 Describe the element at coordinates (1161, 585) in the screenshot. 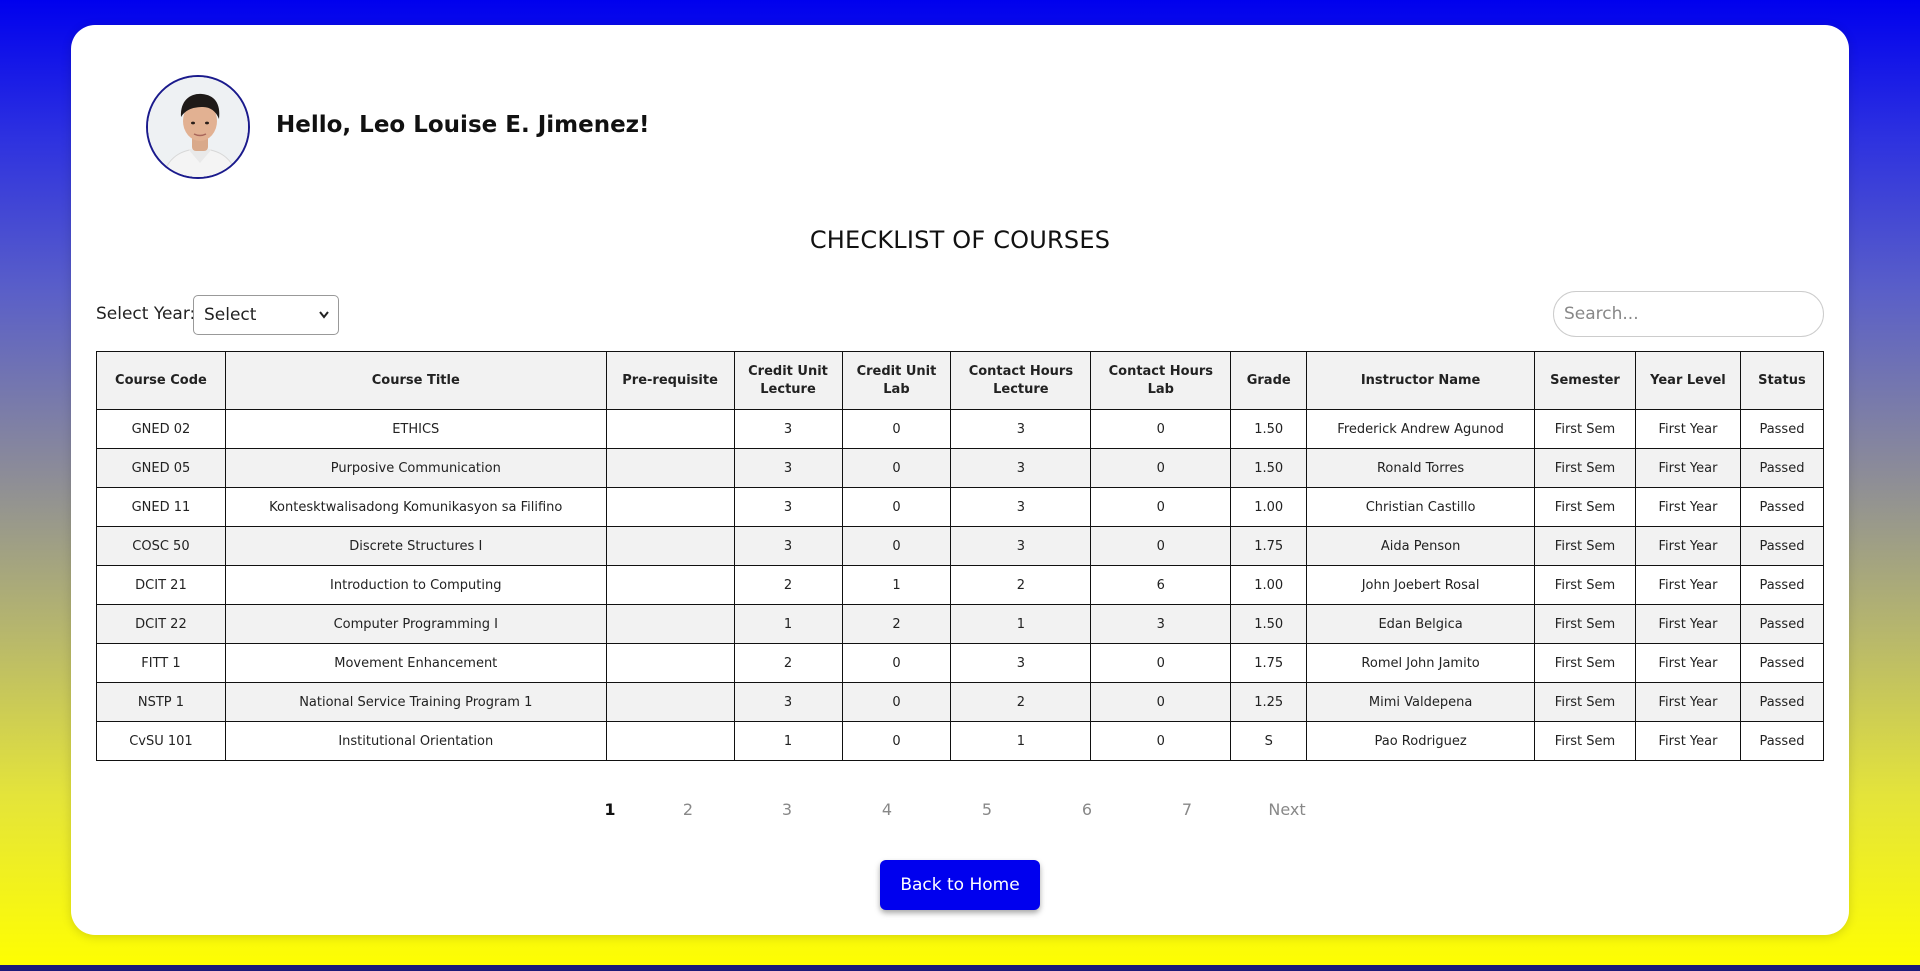

I see `contact-lab-cell: 6` at that location.